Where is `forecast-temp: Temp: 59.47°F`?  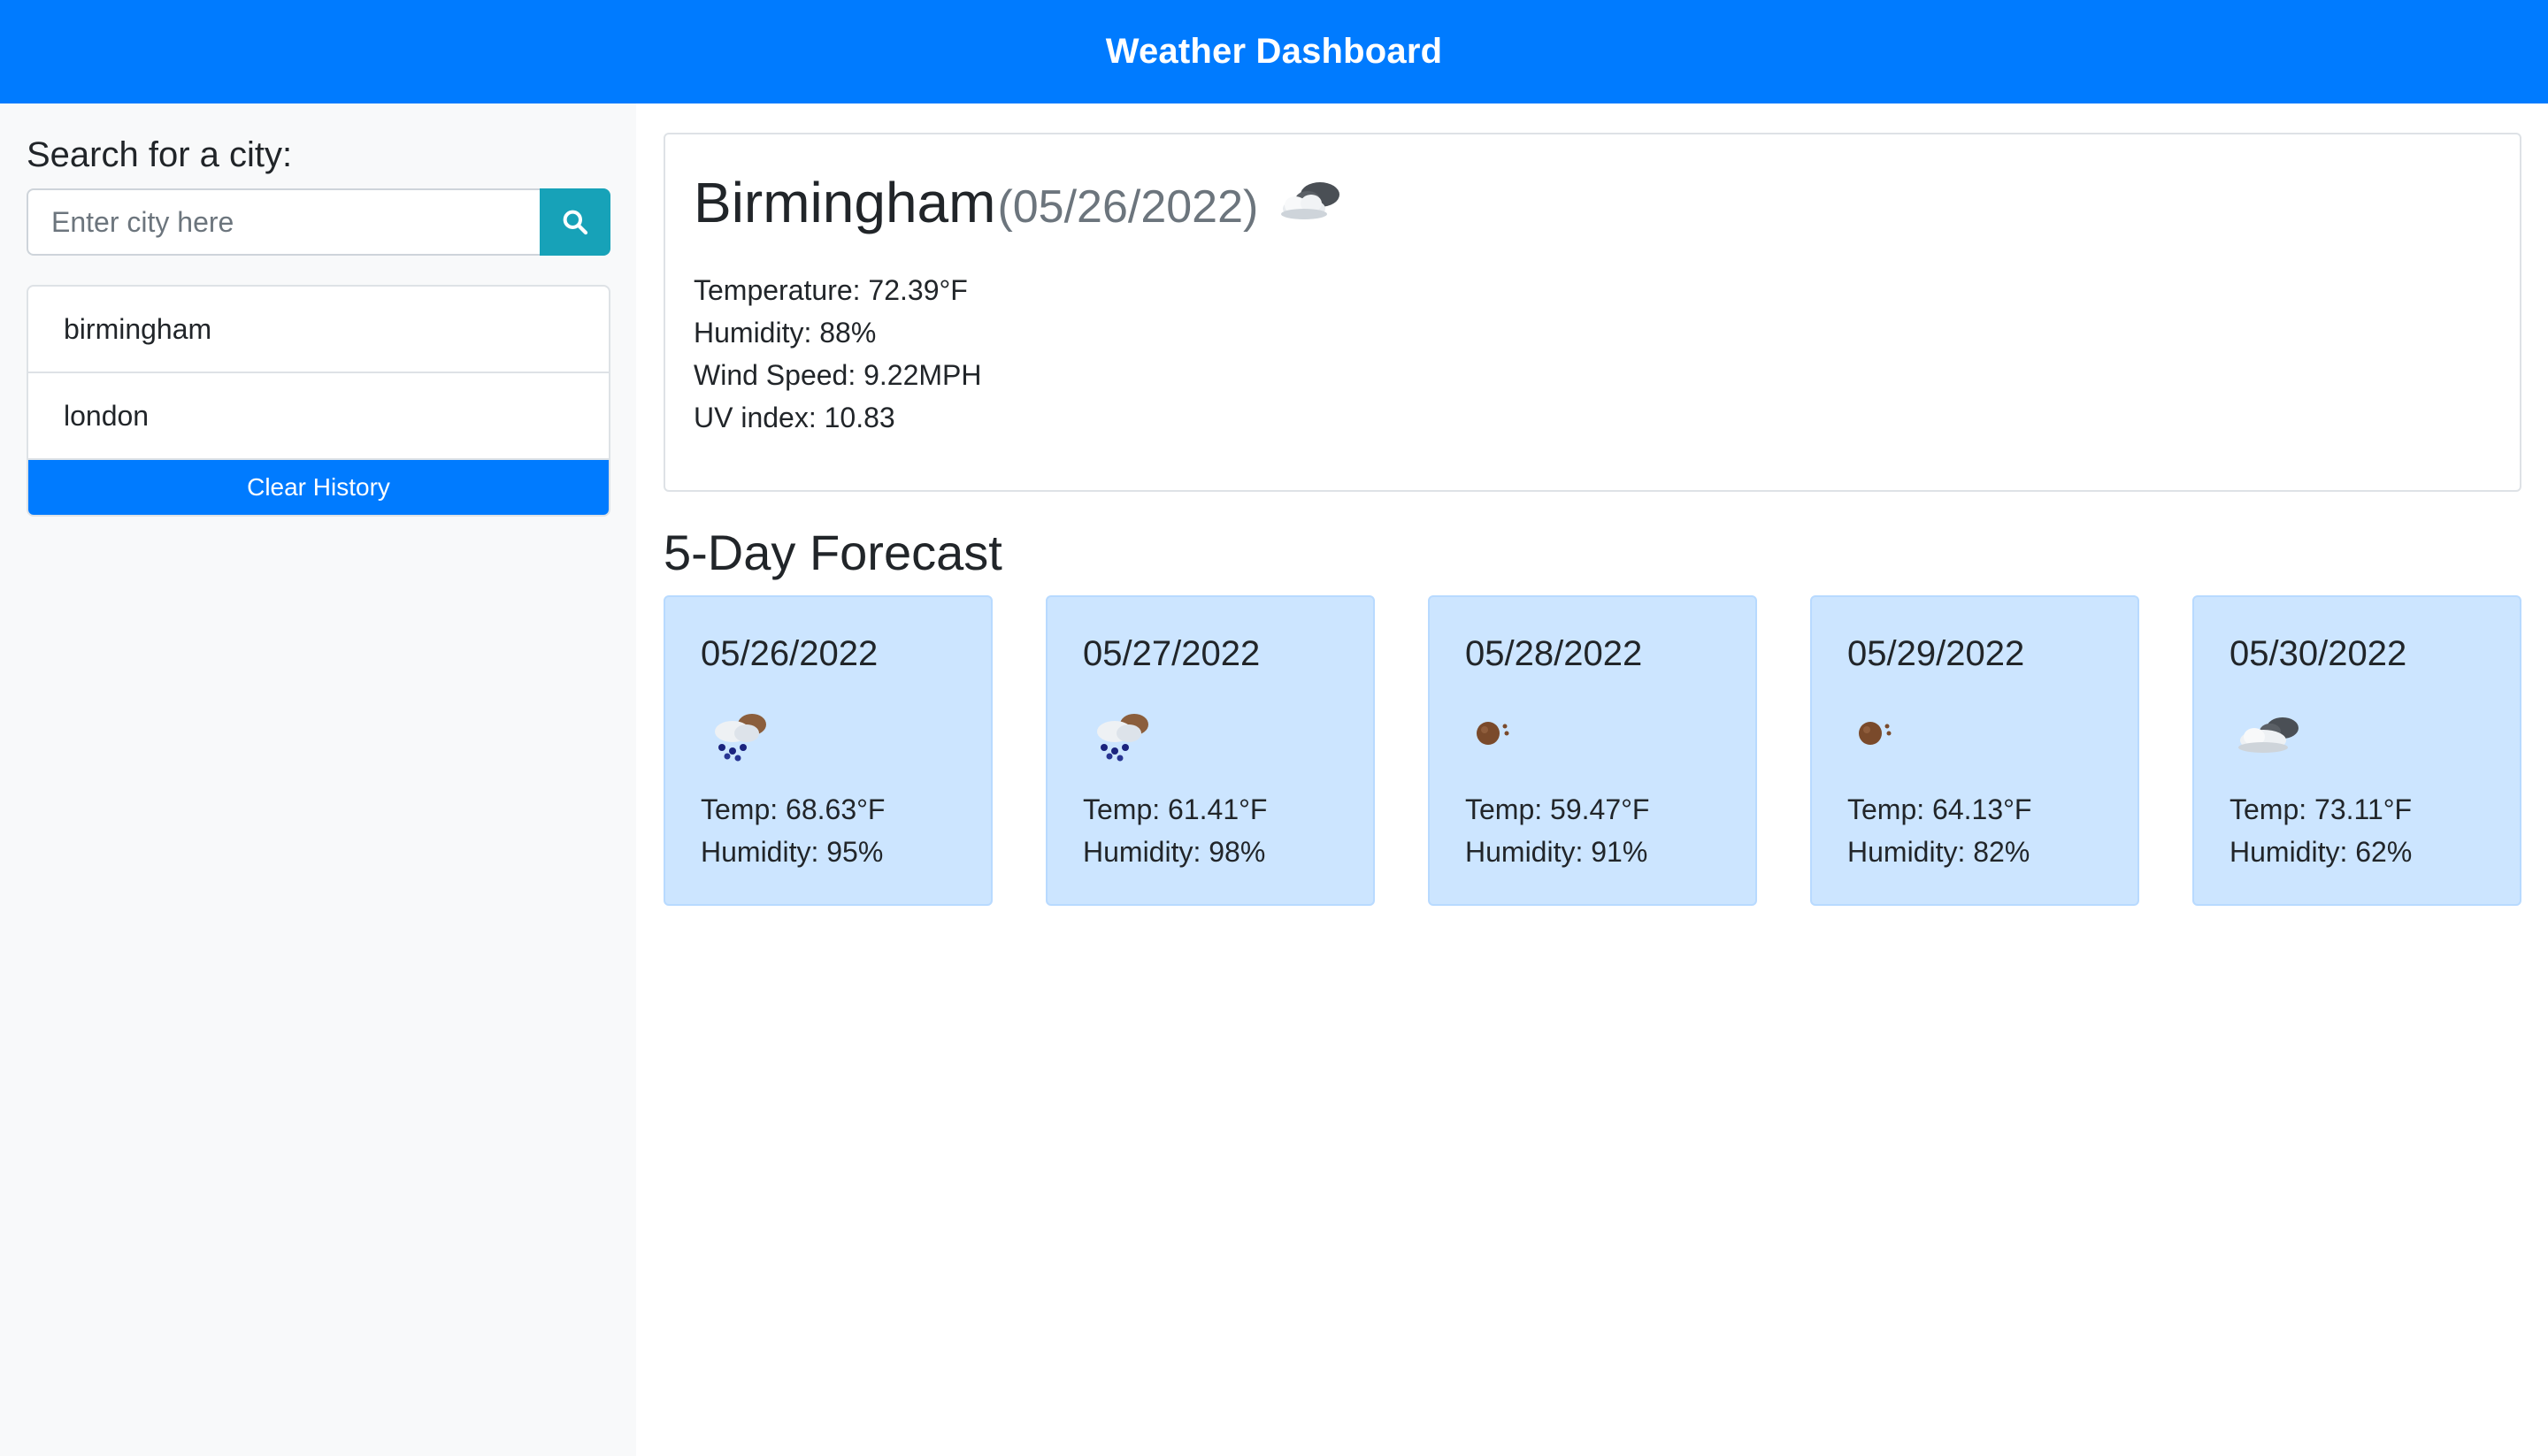
forecast-temp: Temp: 59.47°F is located at coordinates (1558, 809).